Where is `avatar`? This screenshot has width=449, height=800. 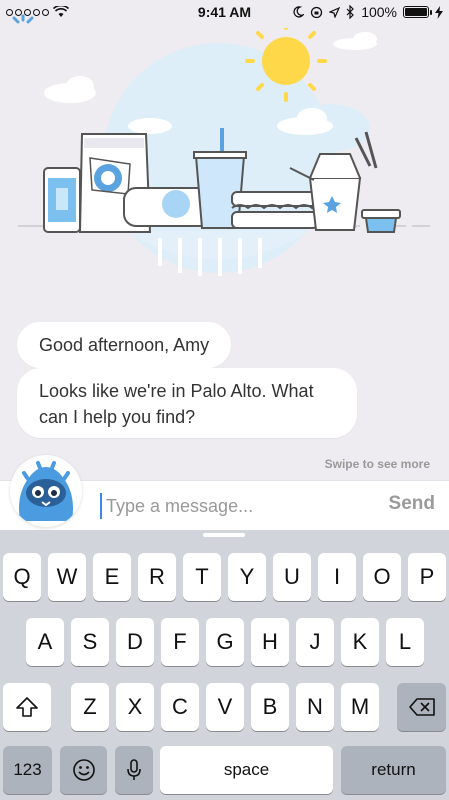 avatar is located at coordinates (46, 491).